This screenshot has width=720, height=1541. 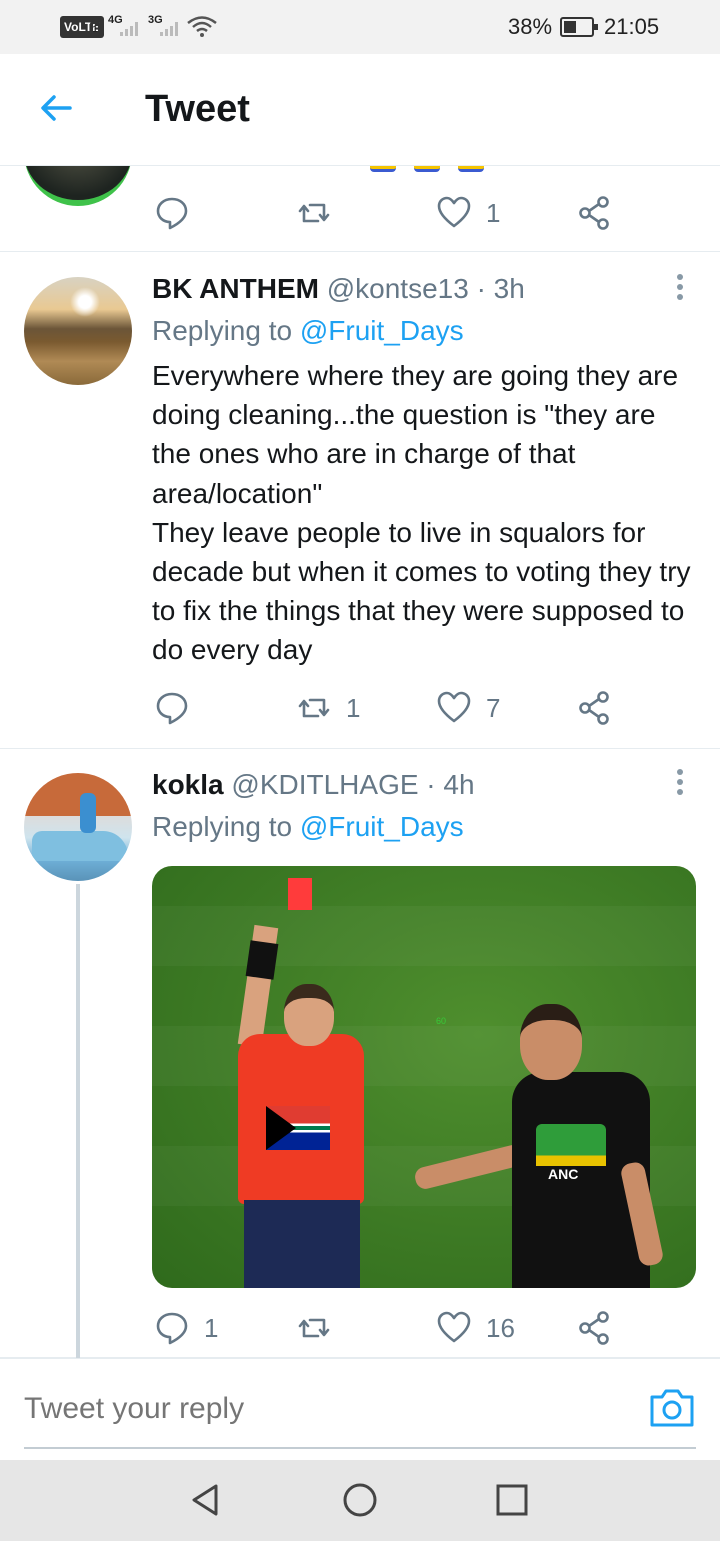 I want to click on author-handle-time: @kontse13 · 3h, so click(x=425, y=288).